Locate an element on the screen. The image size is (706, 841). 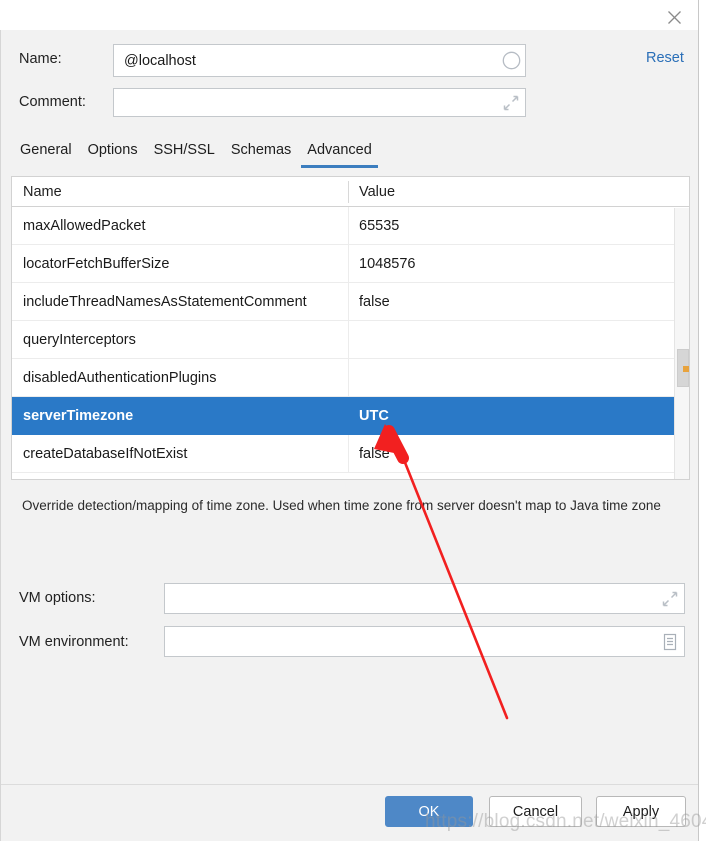
table-row: createDatabaseIfNotExist false is located at coordinates (350, 454).